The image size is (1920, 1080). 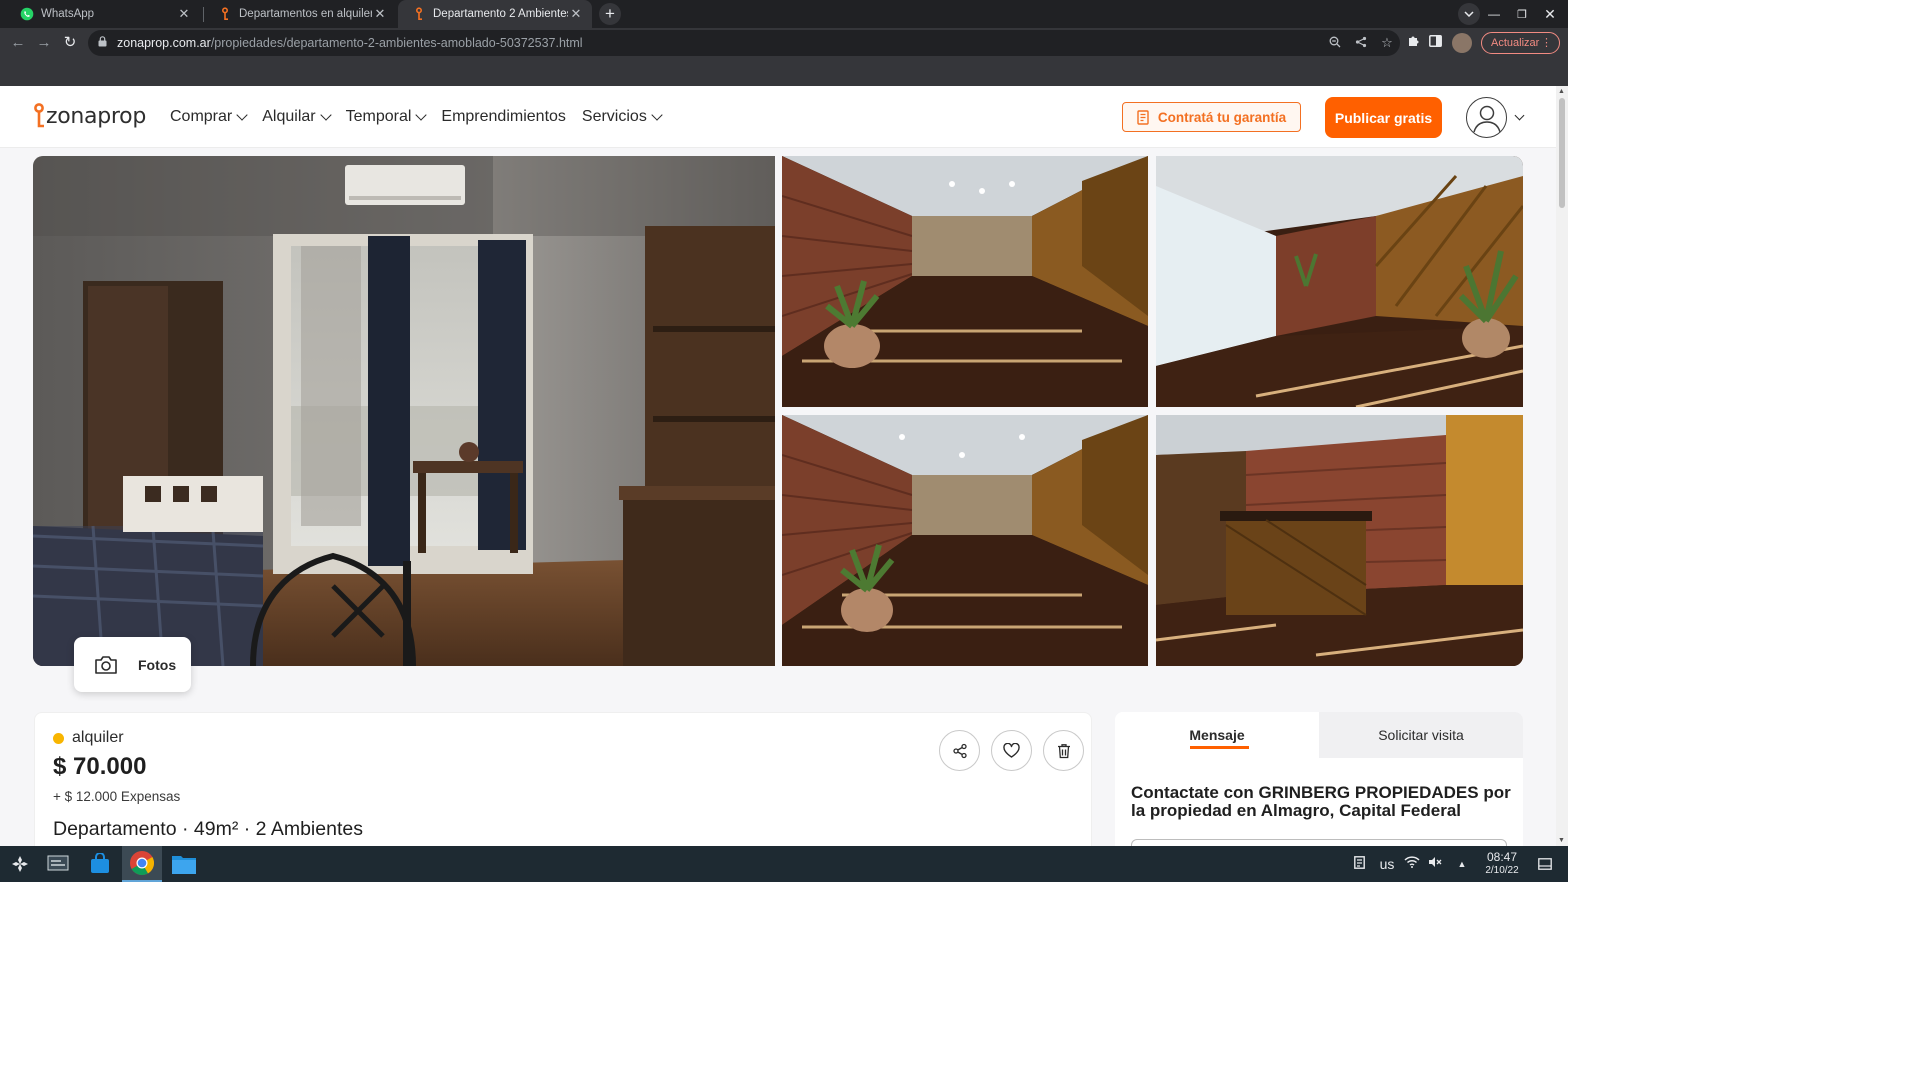 What do you see at coordinates (39, 115) in the screenshot?
I see `zonaprop-logo-mark` at bounding box center [39, 115].